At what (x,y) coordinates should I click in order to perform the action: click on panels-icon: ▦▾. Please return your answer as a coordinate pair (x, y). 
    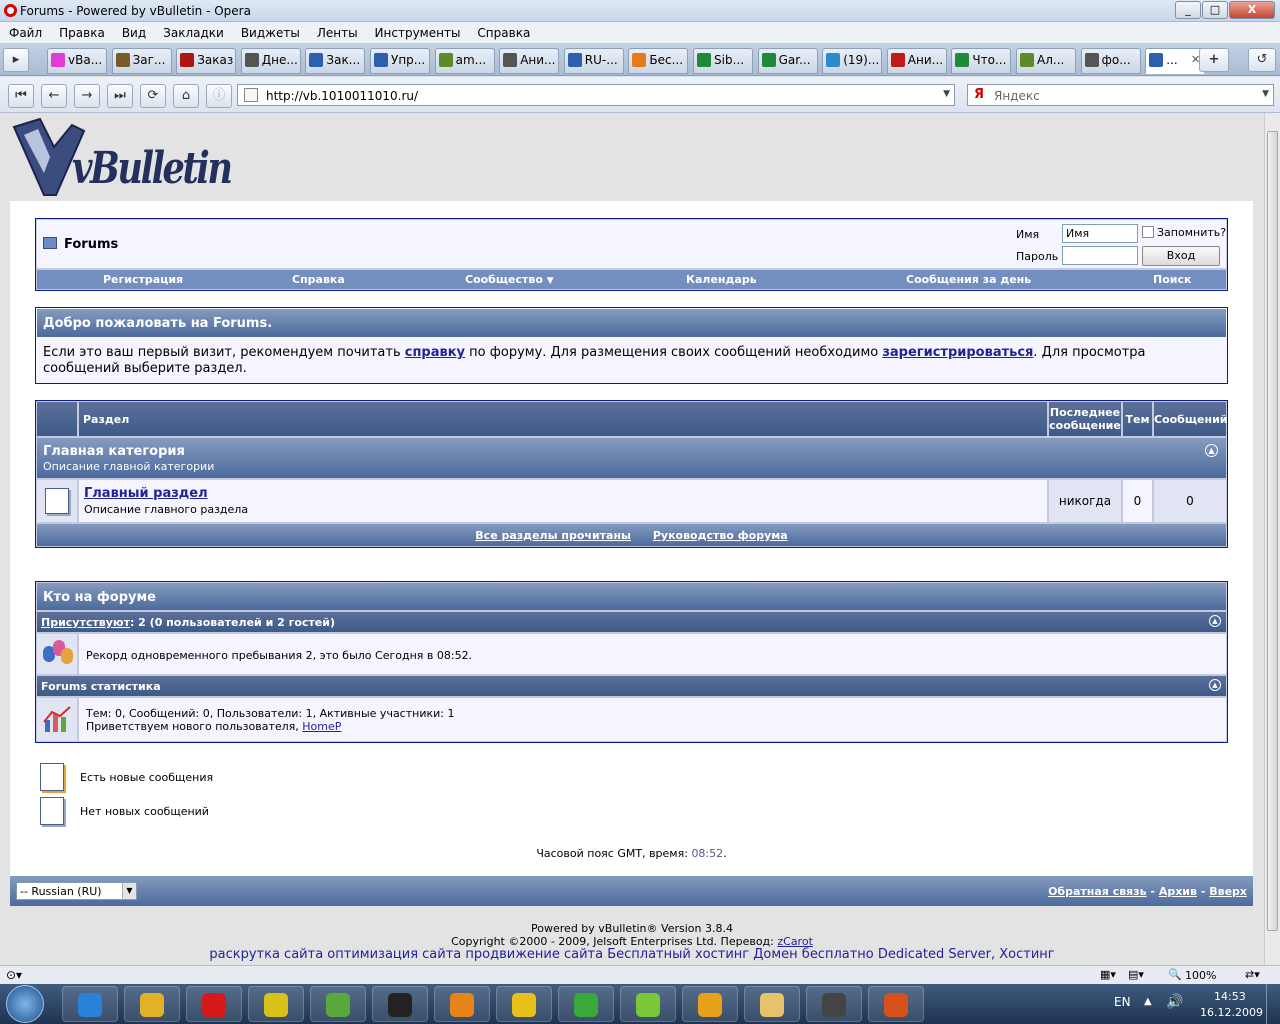
    Looking at the image, I should click on (1108, 974).